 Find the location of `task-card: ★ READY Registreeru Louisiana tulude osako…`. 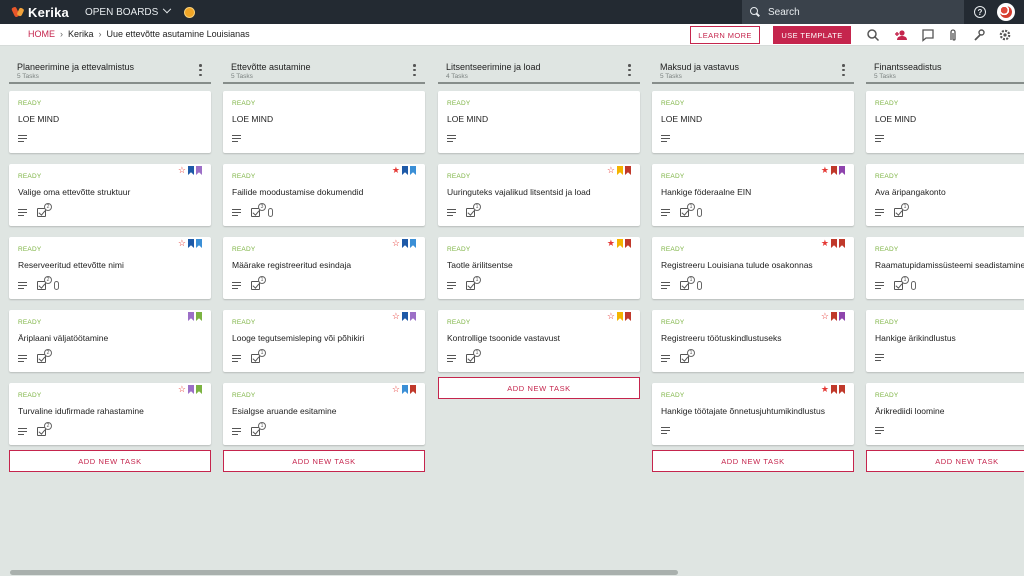

task-card: ★ READY Registreeru Louisiana tulude osako… is located at coordinates (753, 268).